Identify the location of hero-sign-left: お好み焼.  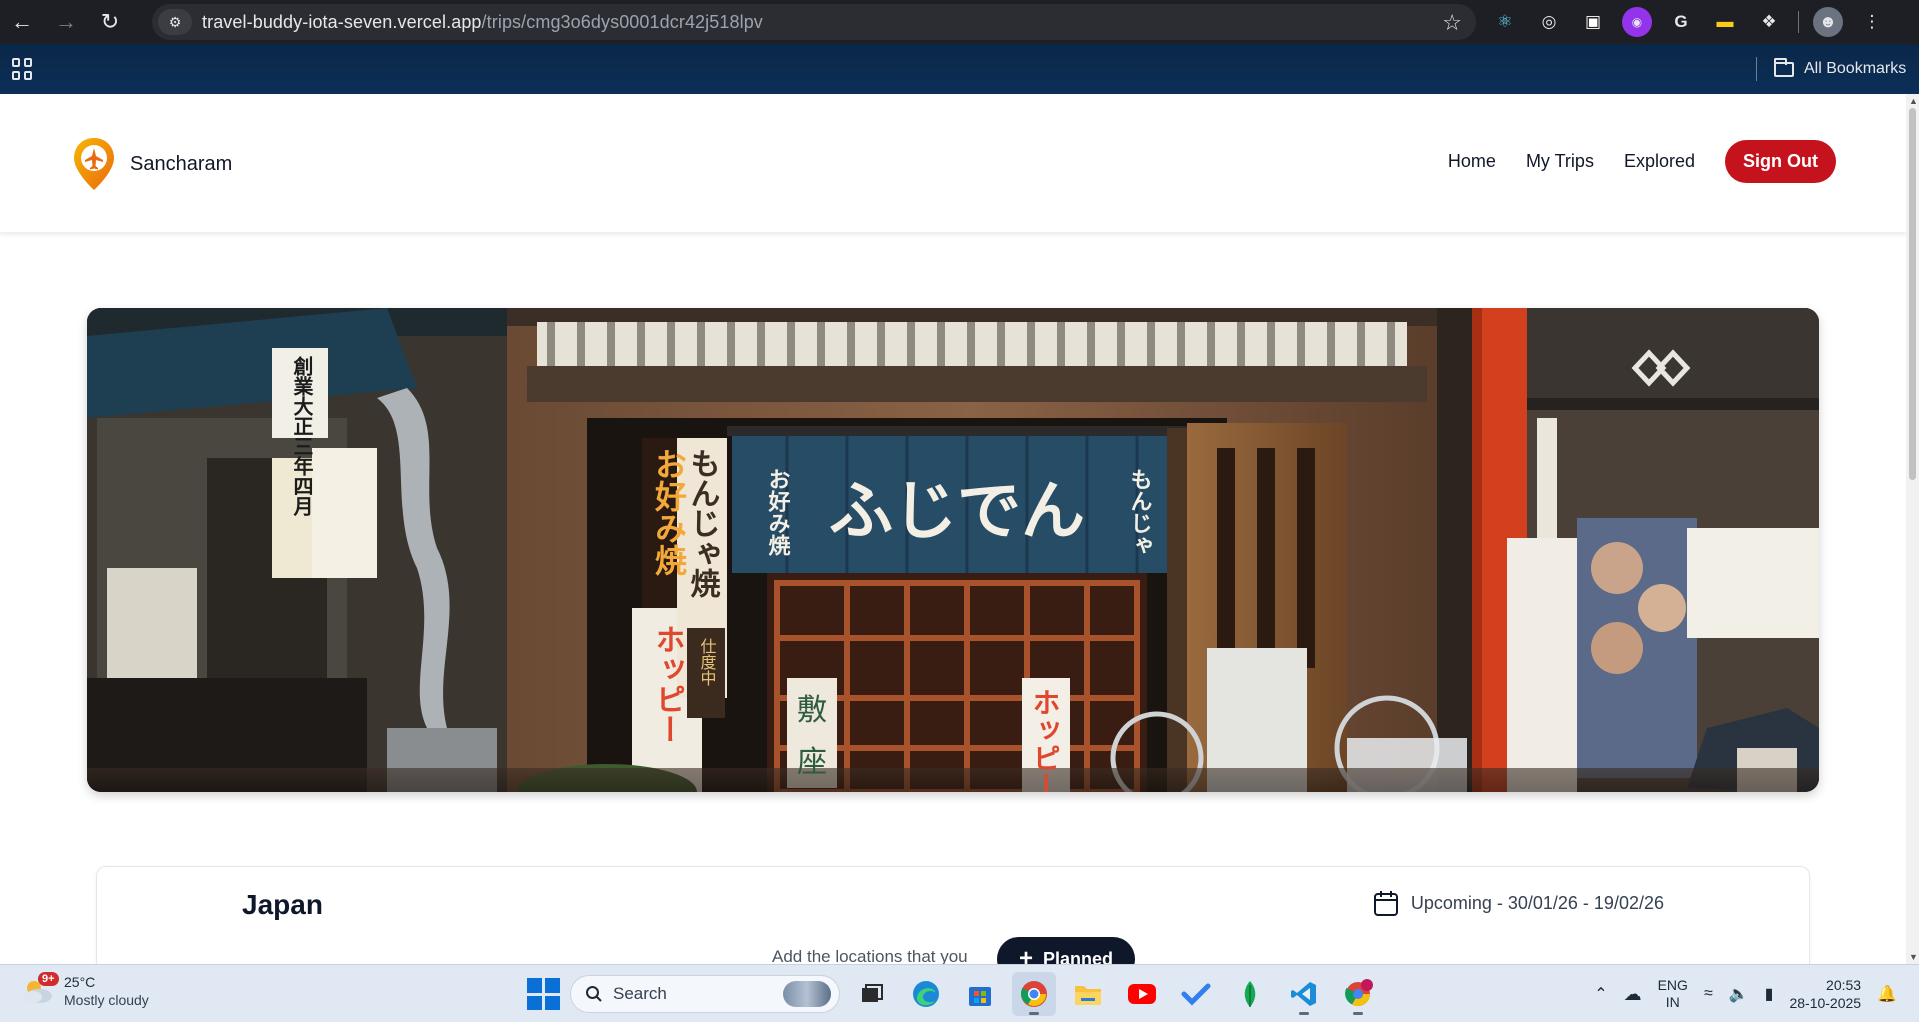
(778, 512).